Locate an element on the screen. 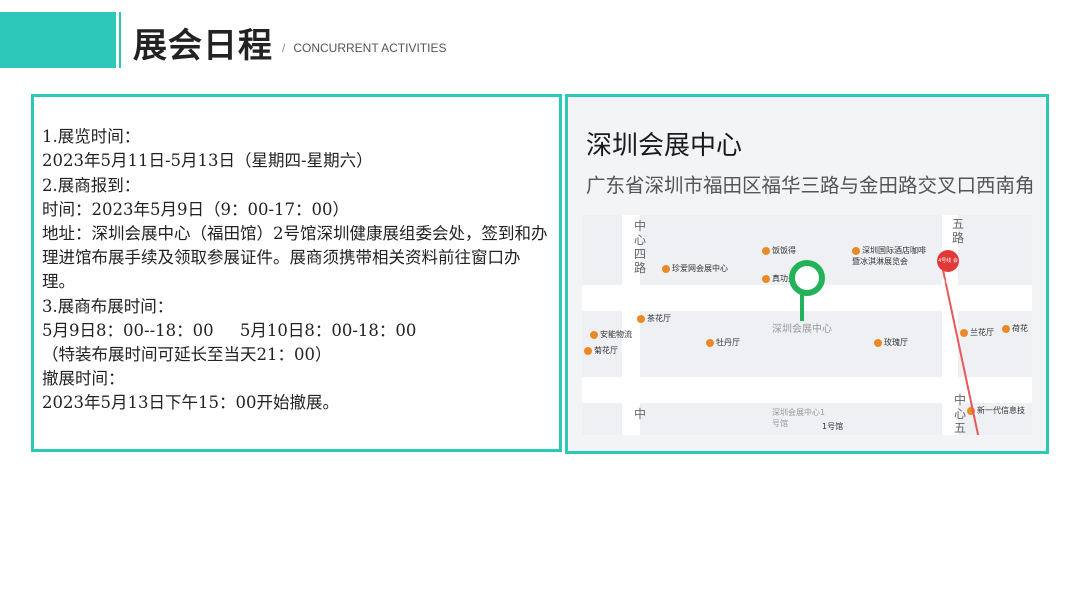 Image resolution: width=1080 pixels, height=608 pixels. header-accent-line is located at coordinates (120, 40).